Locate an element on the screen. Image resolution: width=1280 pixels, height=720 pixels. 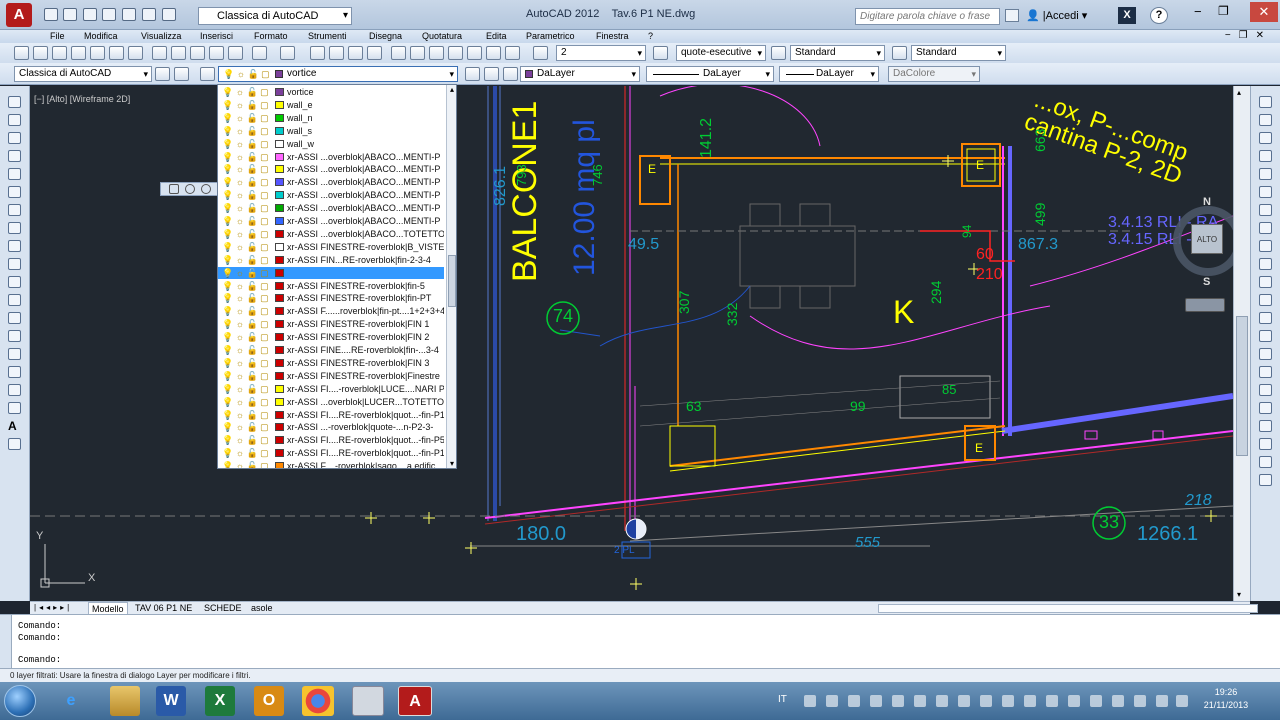
vertical-scroll-thumb is located at coordinates (1242, 386).